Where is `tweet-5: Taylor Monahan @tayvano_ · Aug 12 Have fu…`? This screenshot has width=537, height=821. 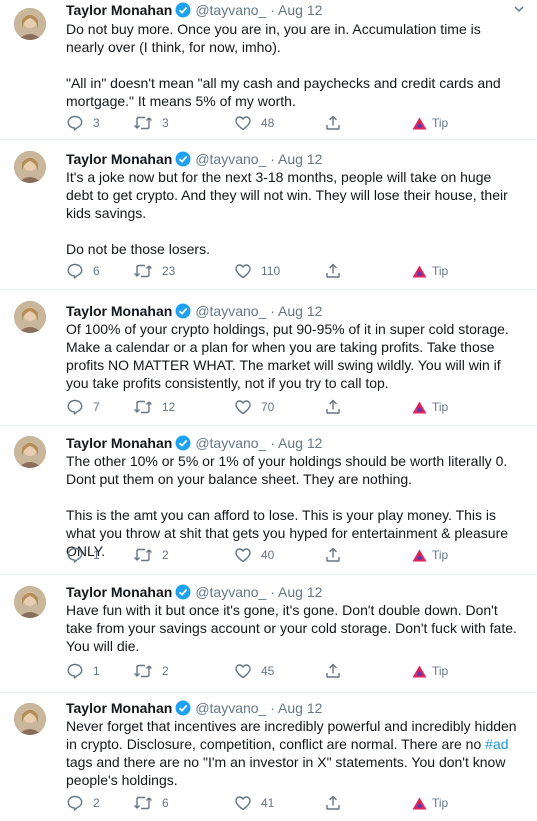
tweet-5: Taylor Monahan @tayvano_ · Aug 12 Have fu… is located at coordinates (268, 634).